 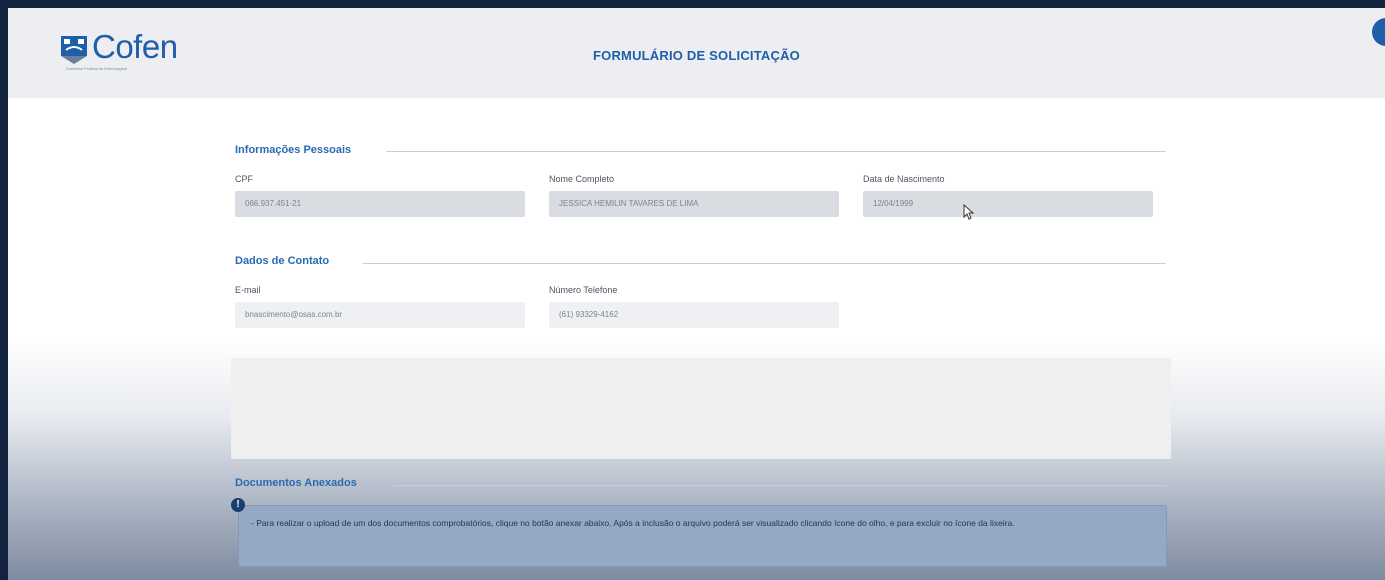 I want to click on info-icon: !, so click(x=238, y=505).